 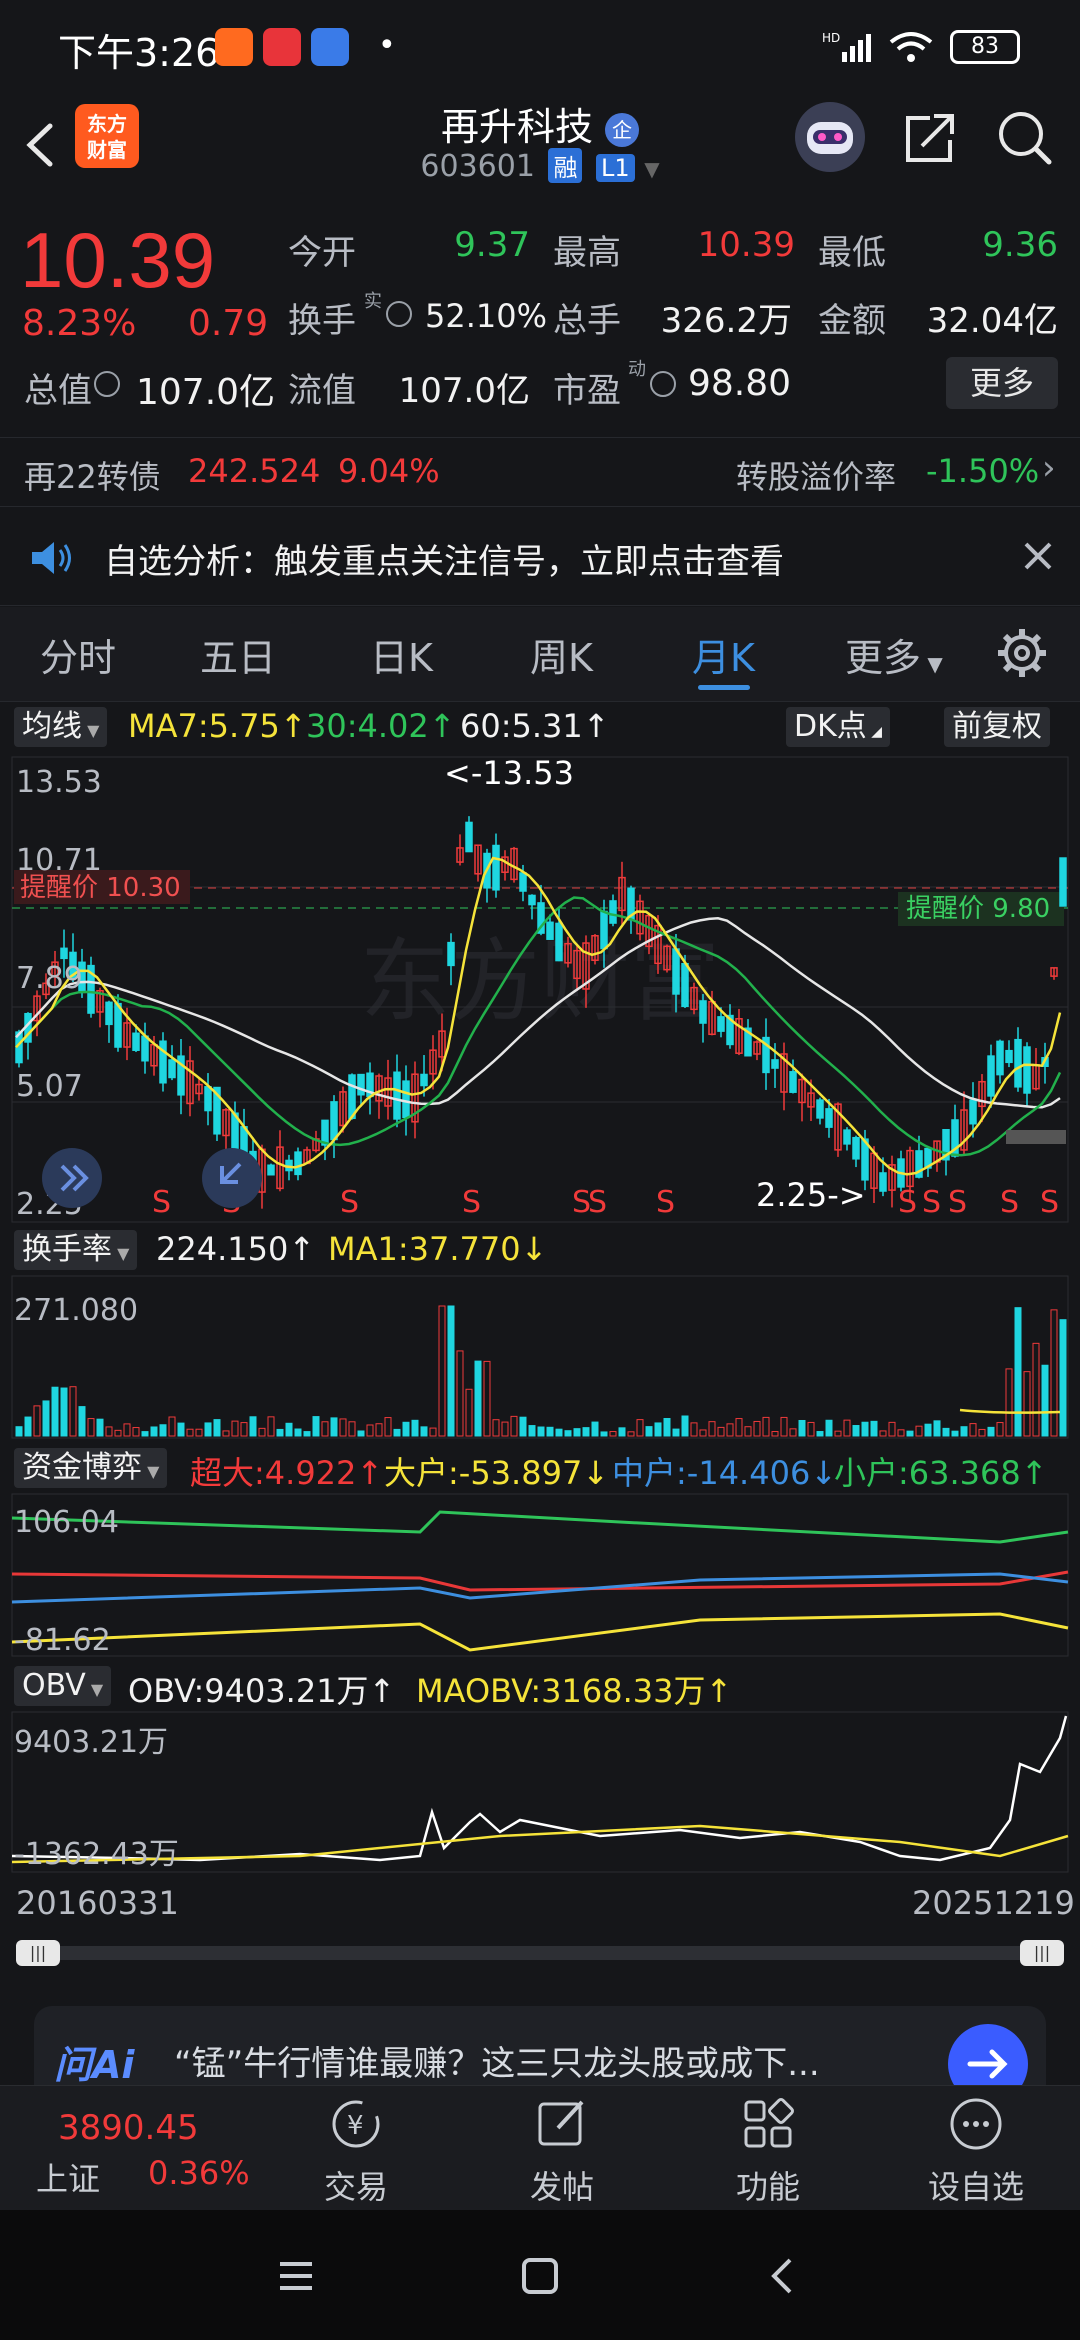 I want to click on tab-monthly-k: 月K, so click(x=723, y=654).